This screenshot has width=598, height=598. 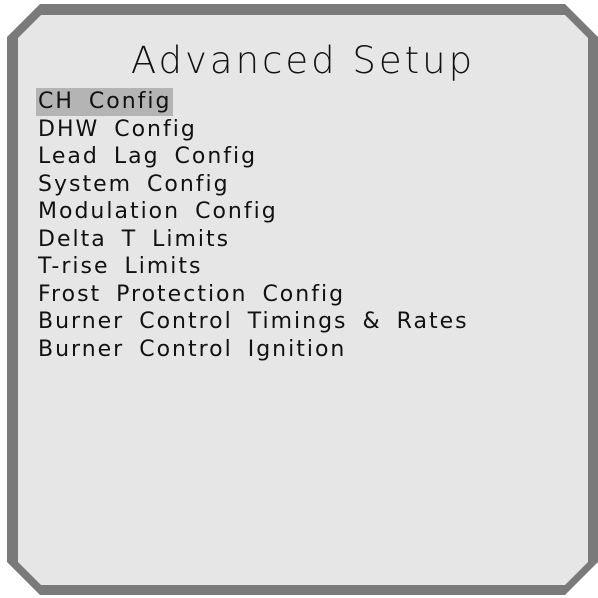 I want to click on menu-item-modulation-config: Modulation Config, so click(x=158, y=212).